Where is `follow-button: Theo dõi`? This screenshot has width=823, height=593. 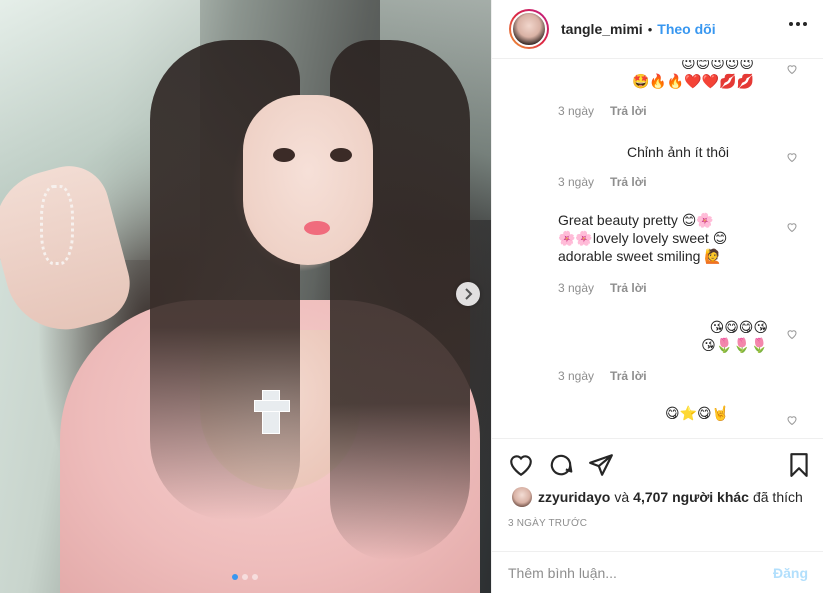
follow-button: Theo dõi is located at coordinates (686, 29).